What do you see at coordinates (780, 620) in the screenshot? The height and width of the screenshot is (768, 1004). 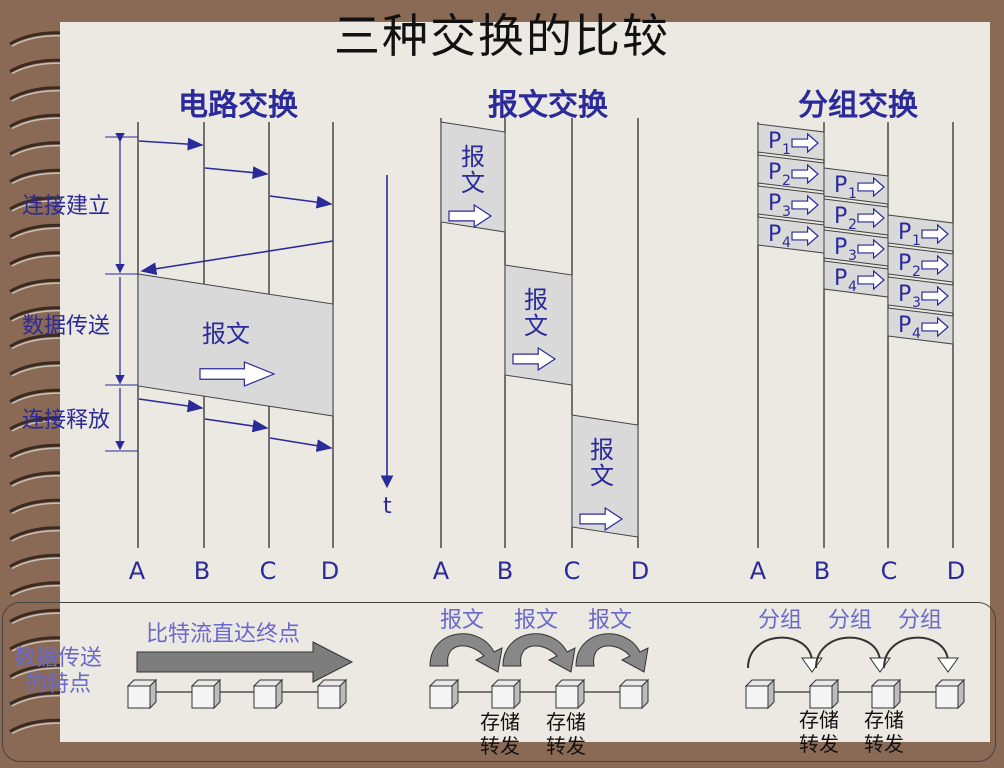 I see `packet-hop-label-1: 分组` at bounding box center [780, 620].